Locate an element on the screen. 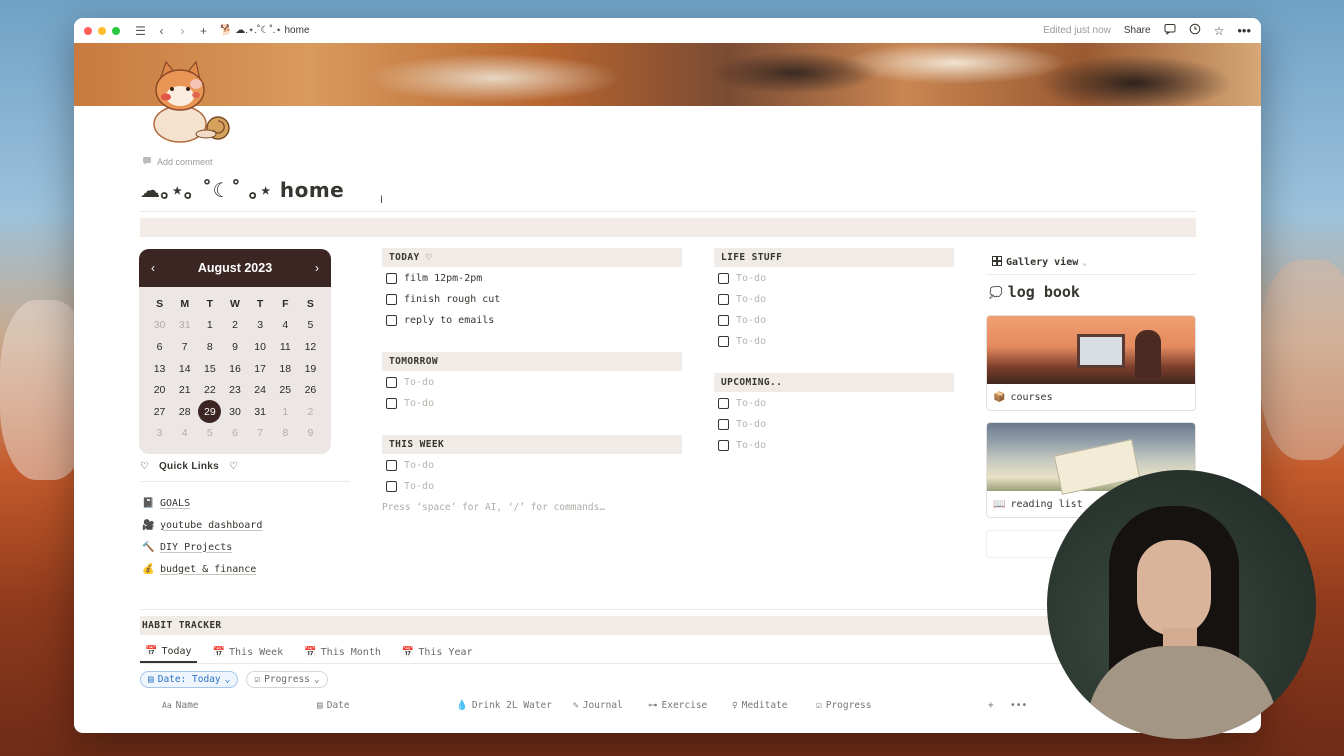 This screenshot has height=756, width=1344. quick-link-youtube-dashboard: 🎥 youtube dashboard is located at coordinates (202, 525).